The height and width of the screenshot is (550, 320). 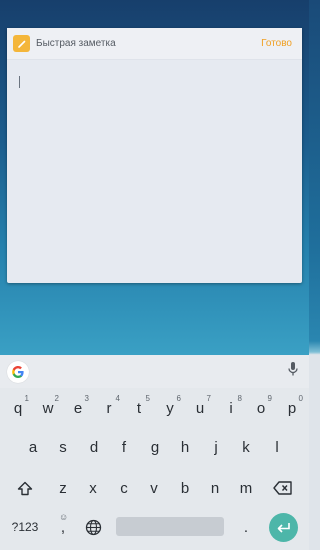 What do you see at coordinates (154, 44) in the screenshot?
I see `note-header: Быстрая заметка Готово` at bounding box center [154, 44].